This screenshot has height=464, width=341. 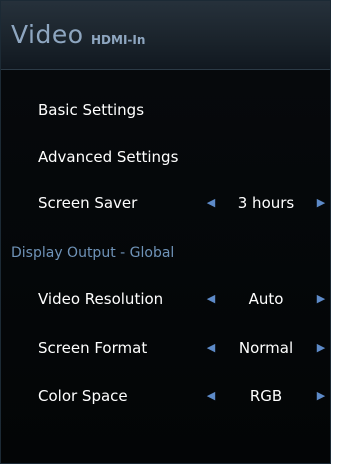 I want to click on menu-item-advanced-settings: Advanced Settings, so click(x=165, y=157).